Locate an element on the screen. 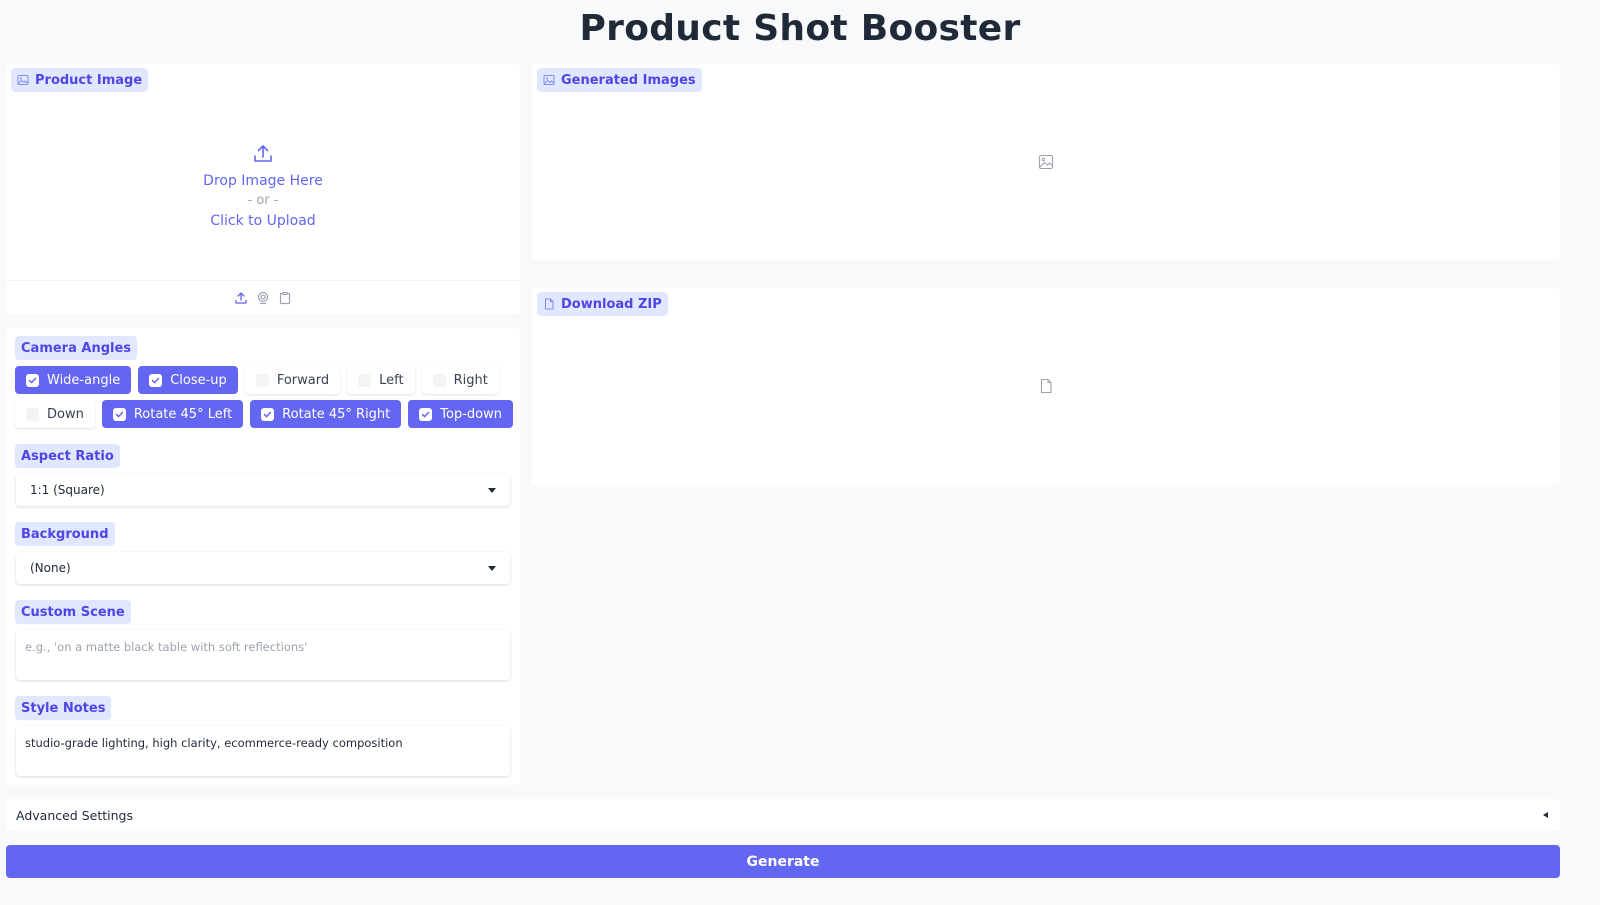  style-notes-input is located at coordinates (263, 751).